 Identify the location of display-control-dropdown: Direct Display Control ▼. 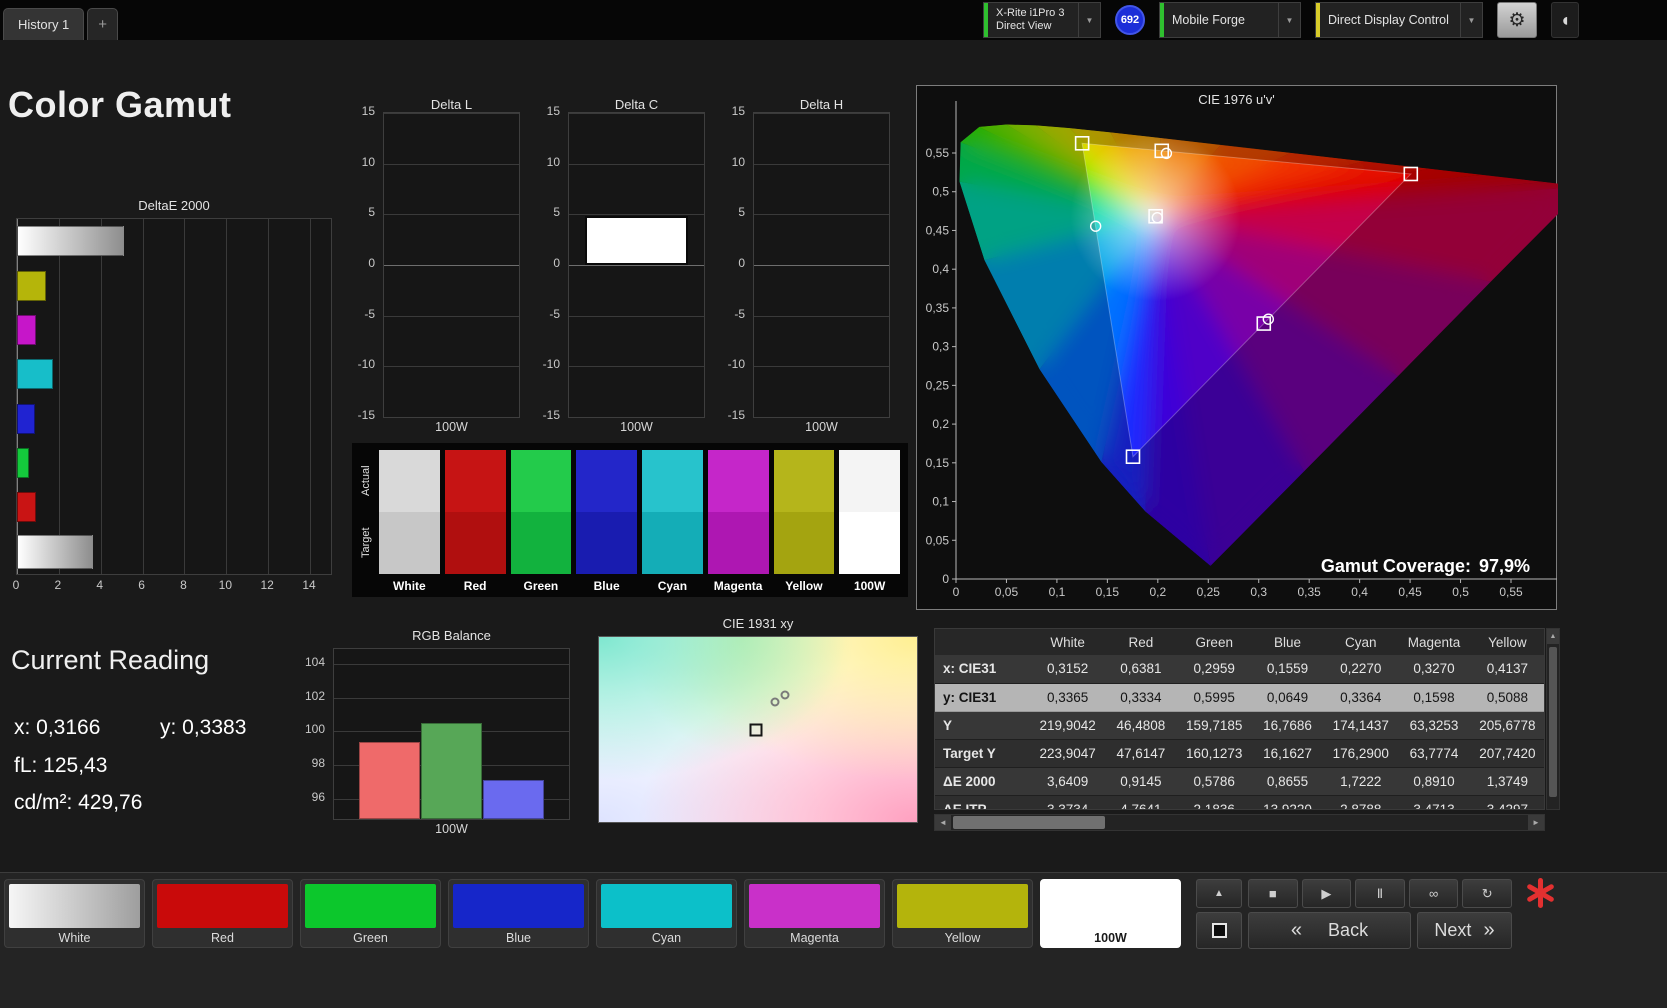
(1399, 20).